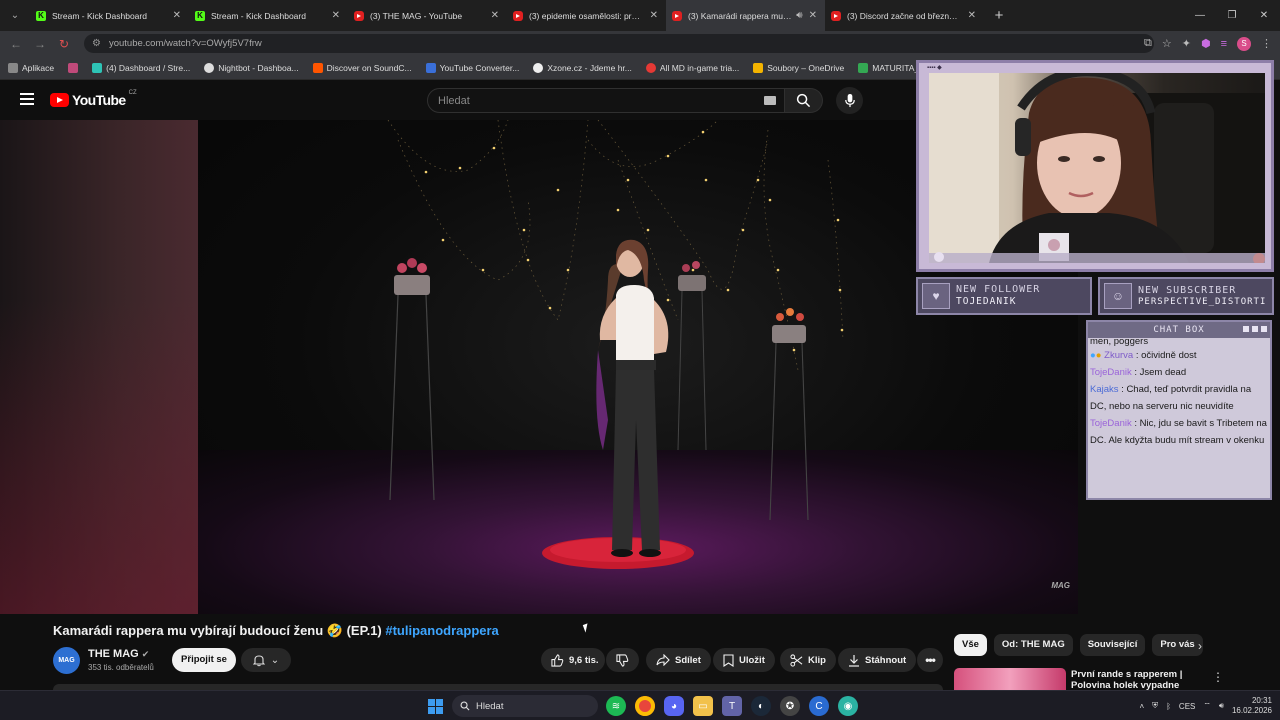 The height and width of the screenshot is (720, 1280). Describe the element at coordinates (819, 706) in the screenshot. I see `ccleaner-icon: C` at that location.